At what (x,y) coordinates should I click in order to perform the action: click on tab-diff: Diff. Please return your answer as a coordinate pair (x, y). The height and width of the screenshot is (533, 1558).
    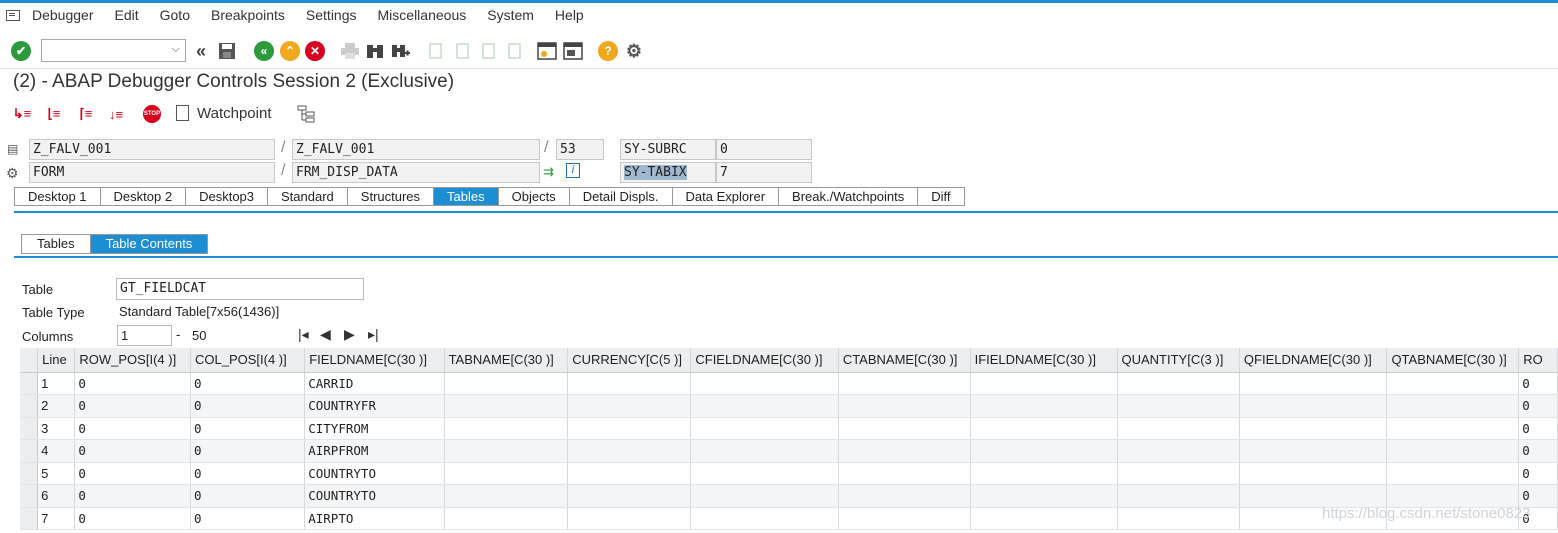
    Looking at the image, I should click on (941, 196).